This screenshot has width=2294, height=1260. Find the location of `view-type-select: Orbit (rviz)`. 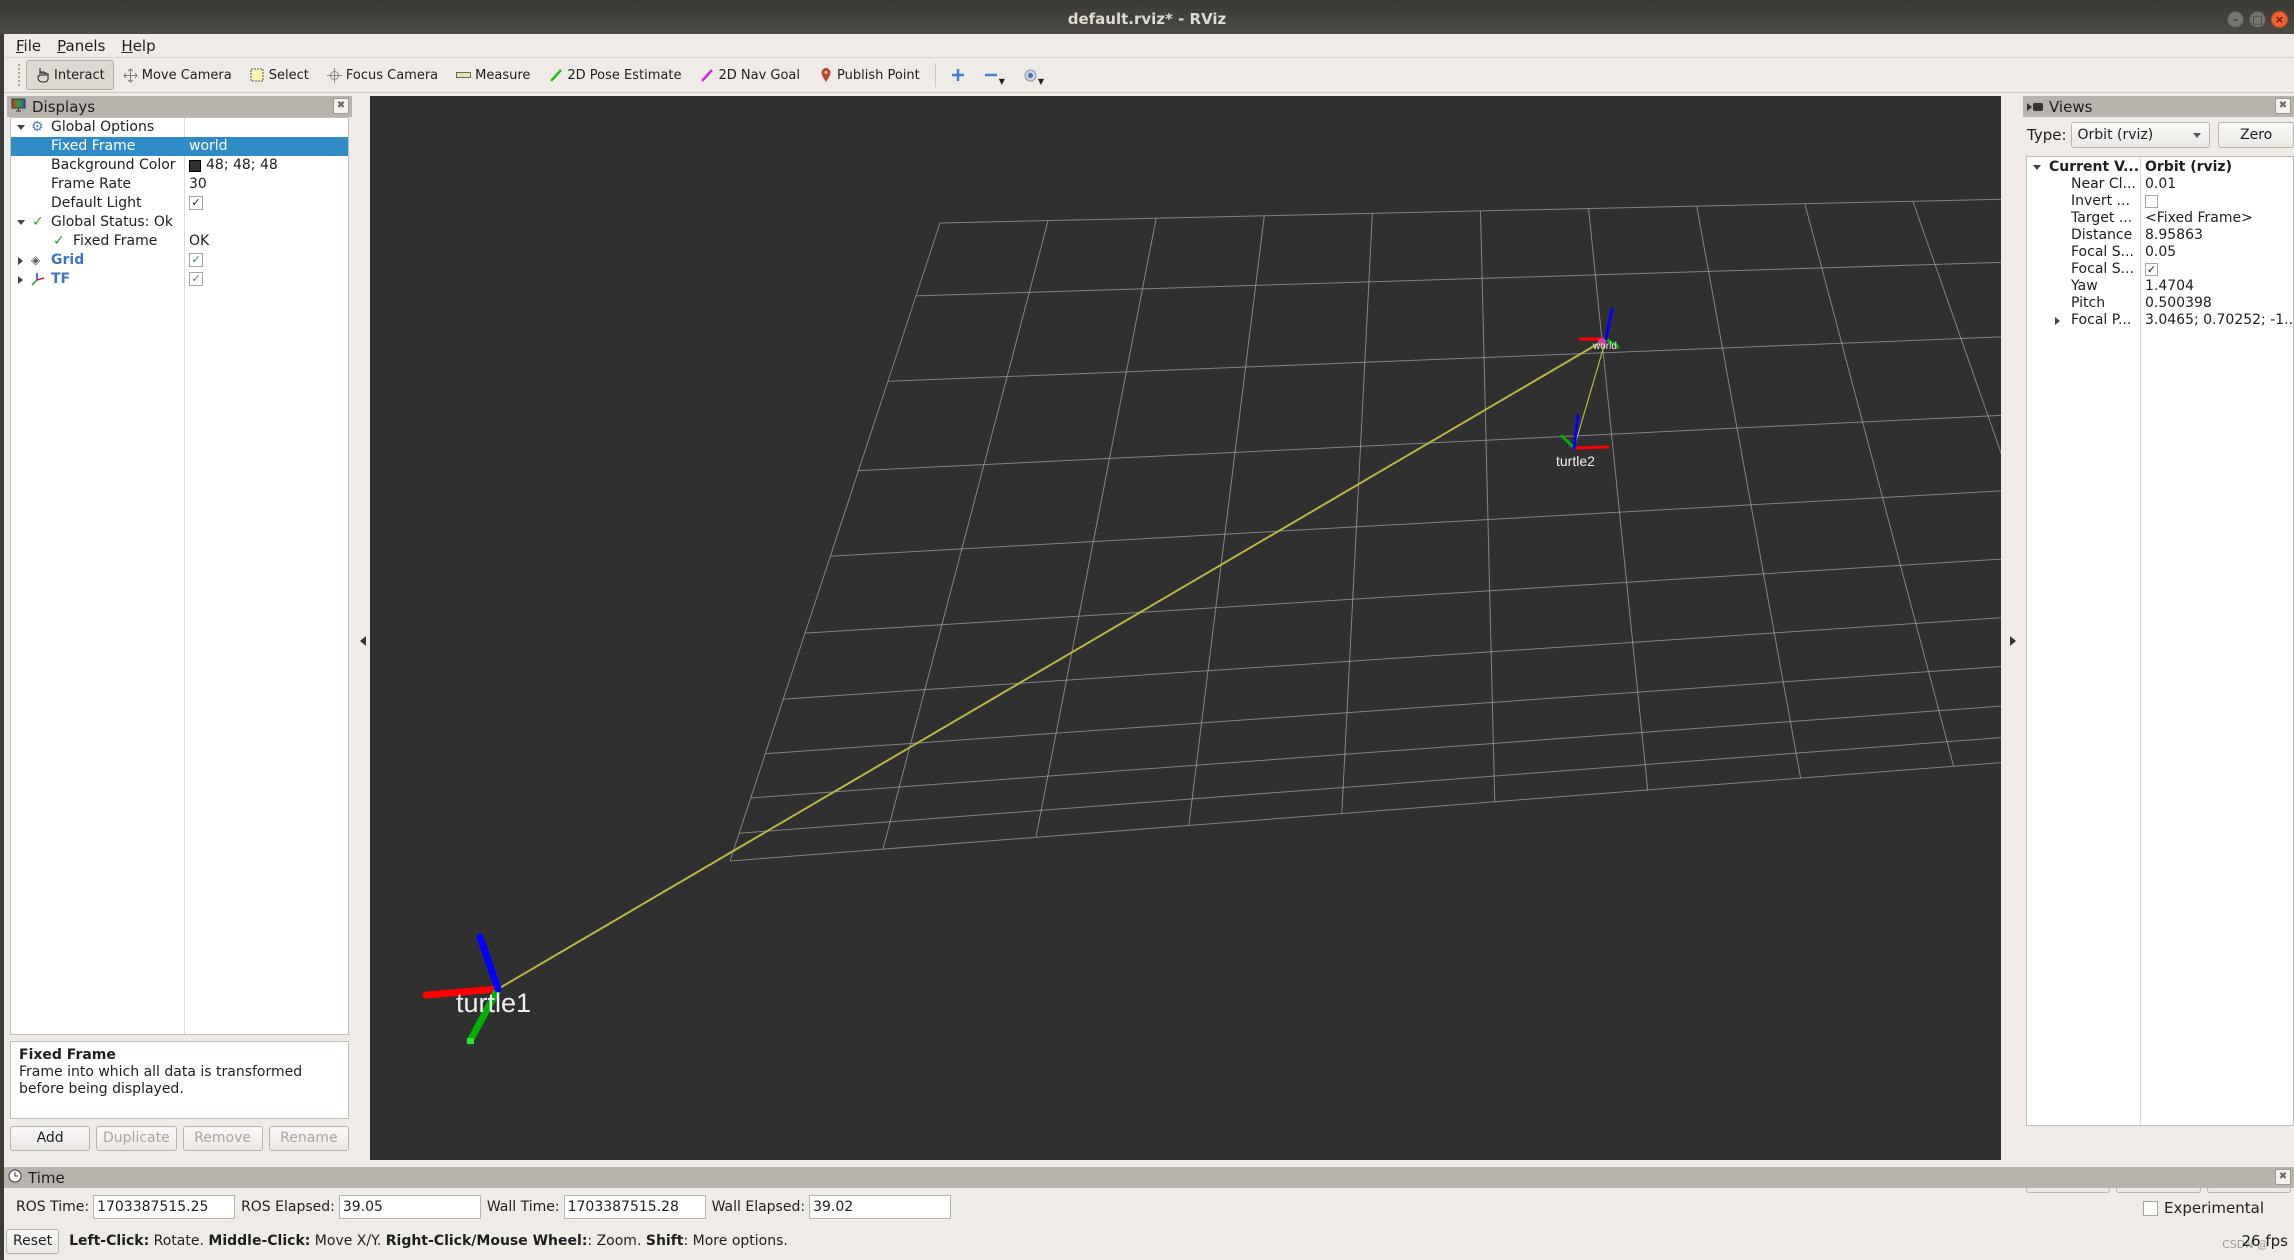

view-type-select: Orbit (rviz) is located at coordinates (2140, 135).